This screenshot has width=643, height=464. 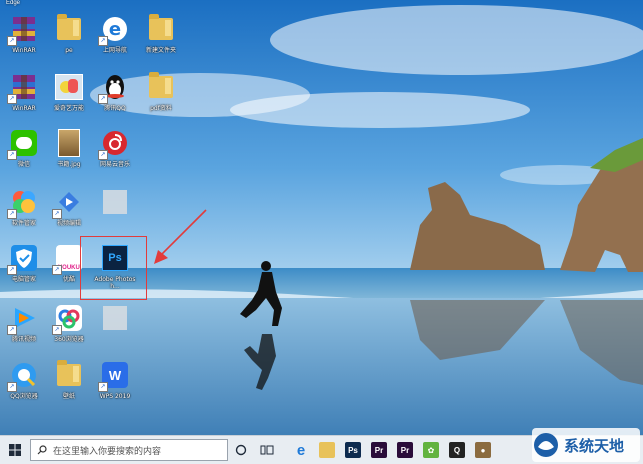 I want to click on desktop-top-label: Edge, so click(x=13, y=3).